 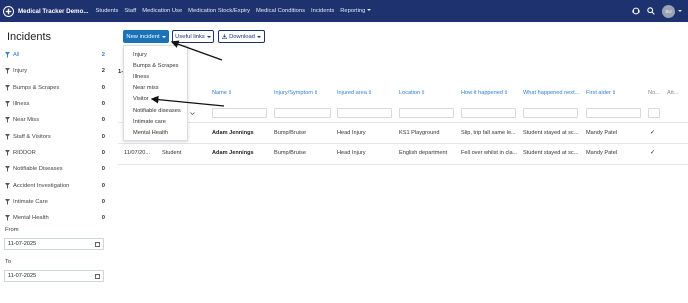 What do you see at coordinates (653, 133) in the screenshot?
I see `check-icon: ✓` at bounding box center [653, 133].